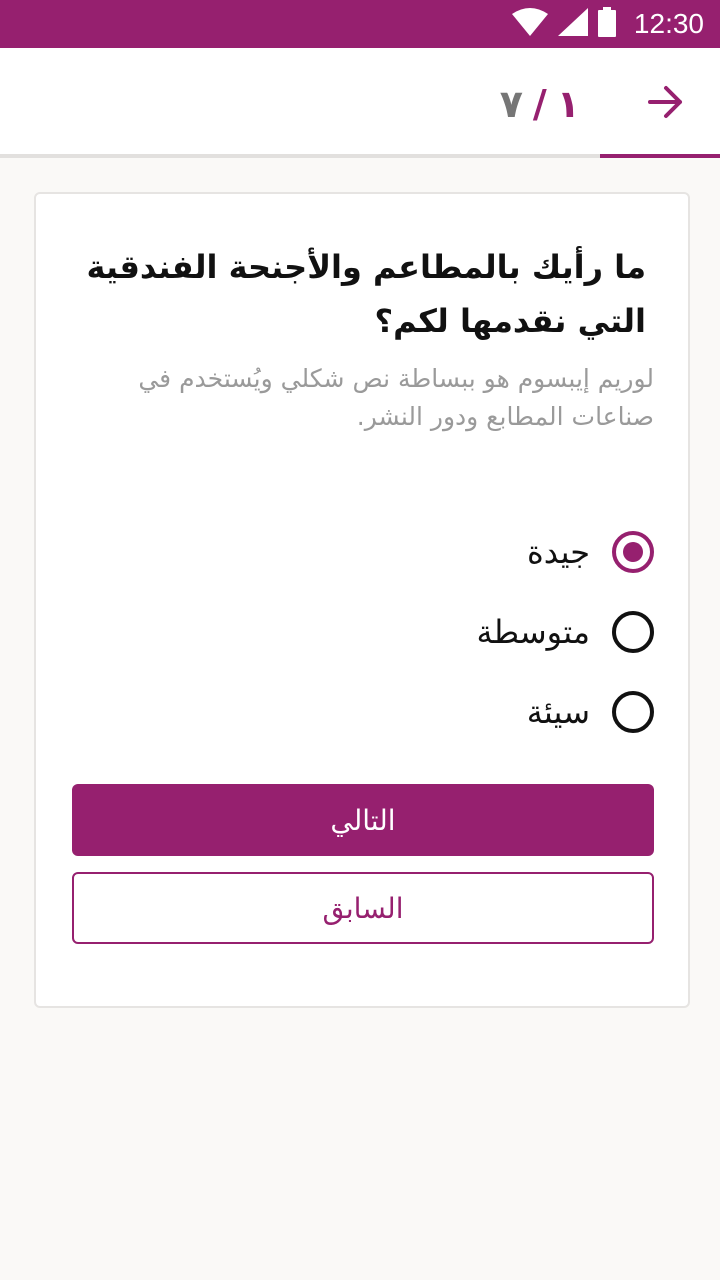 The width and height of the screenshot is (720, 1280). I want to click on wifi-icon, so click(529, 24).